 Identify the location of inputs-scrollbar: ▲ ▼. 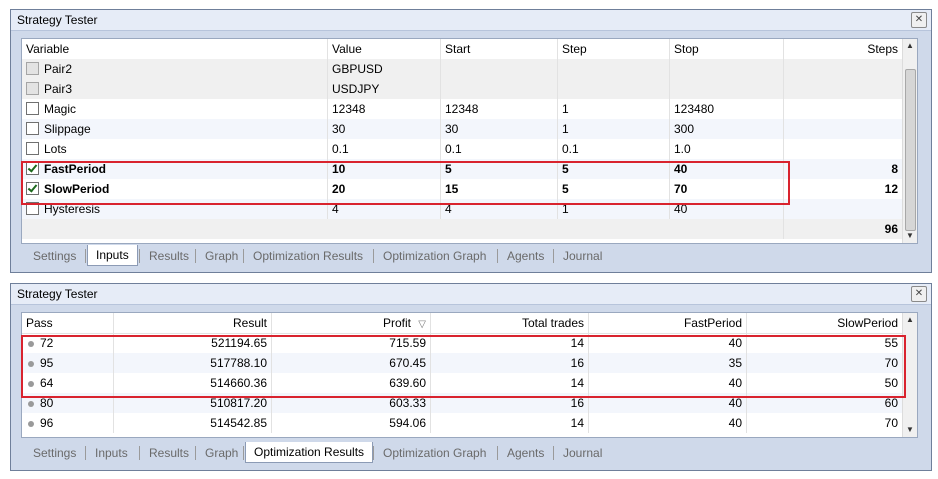
(909, 141).